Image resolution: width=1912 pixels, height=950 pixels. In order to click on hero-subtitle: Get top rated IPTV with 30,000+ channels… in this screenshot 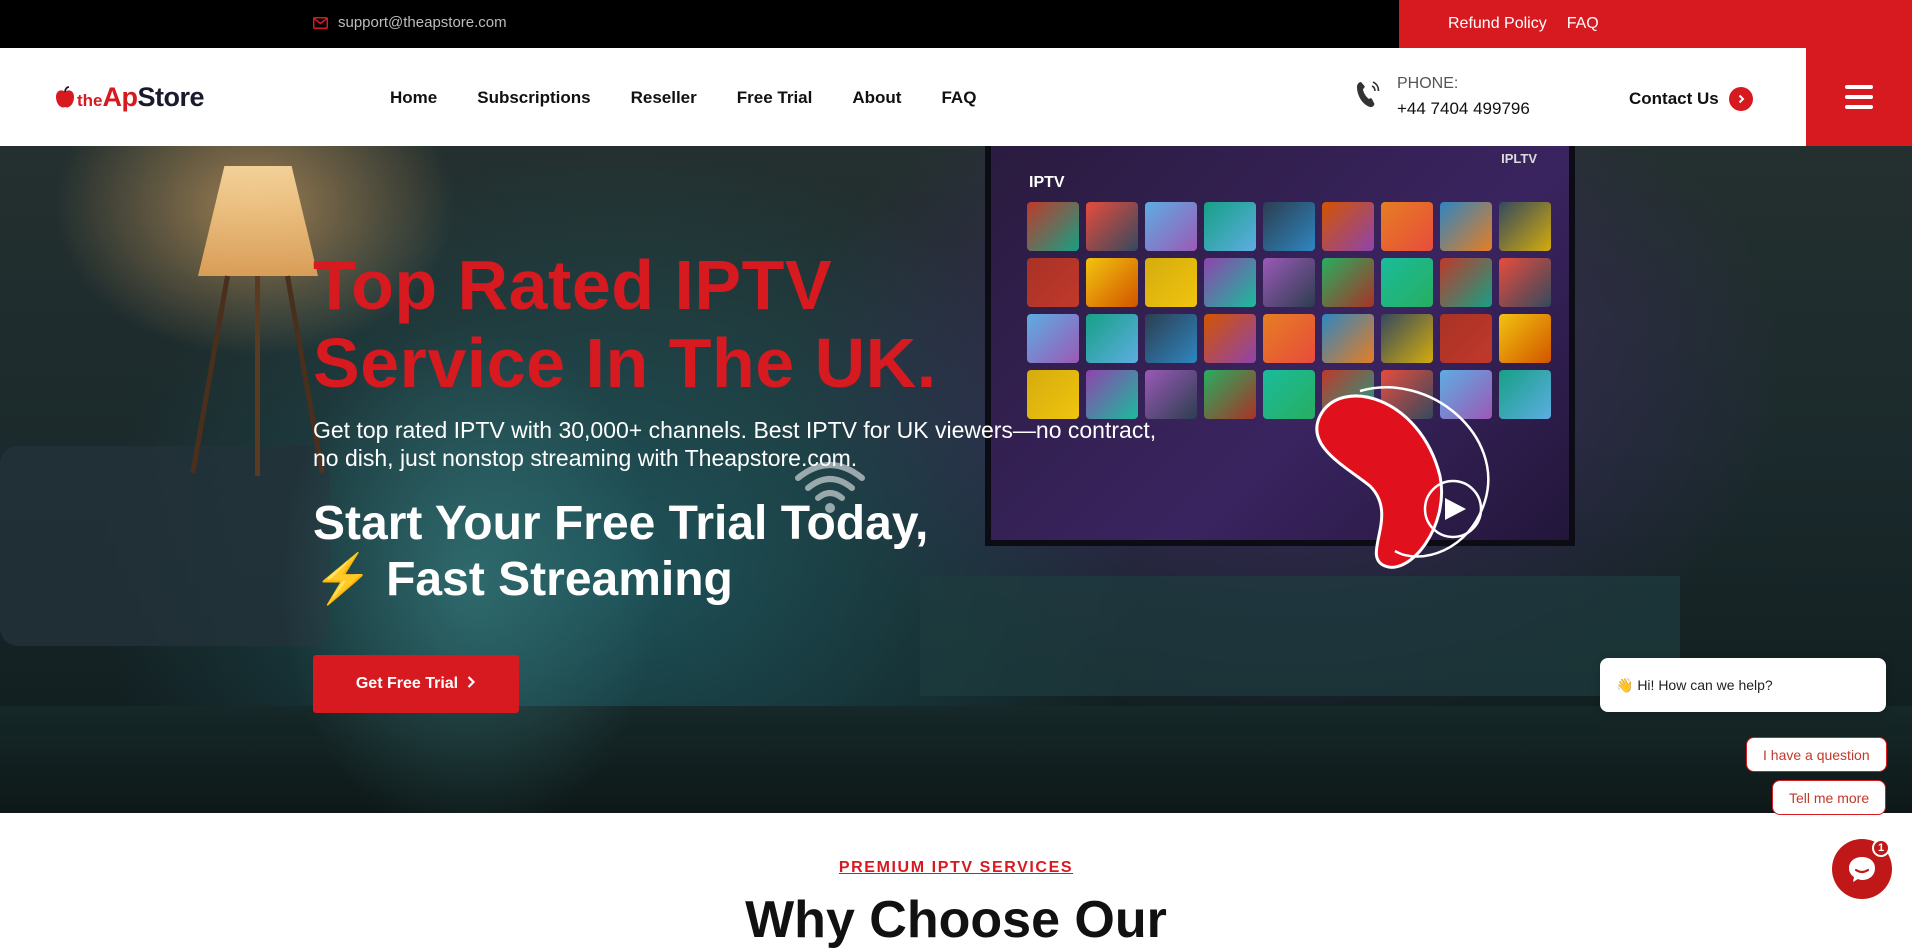, I will do `click(735, 444)`.